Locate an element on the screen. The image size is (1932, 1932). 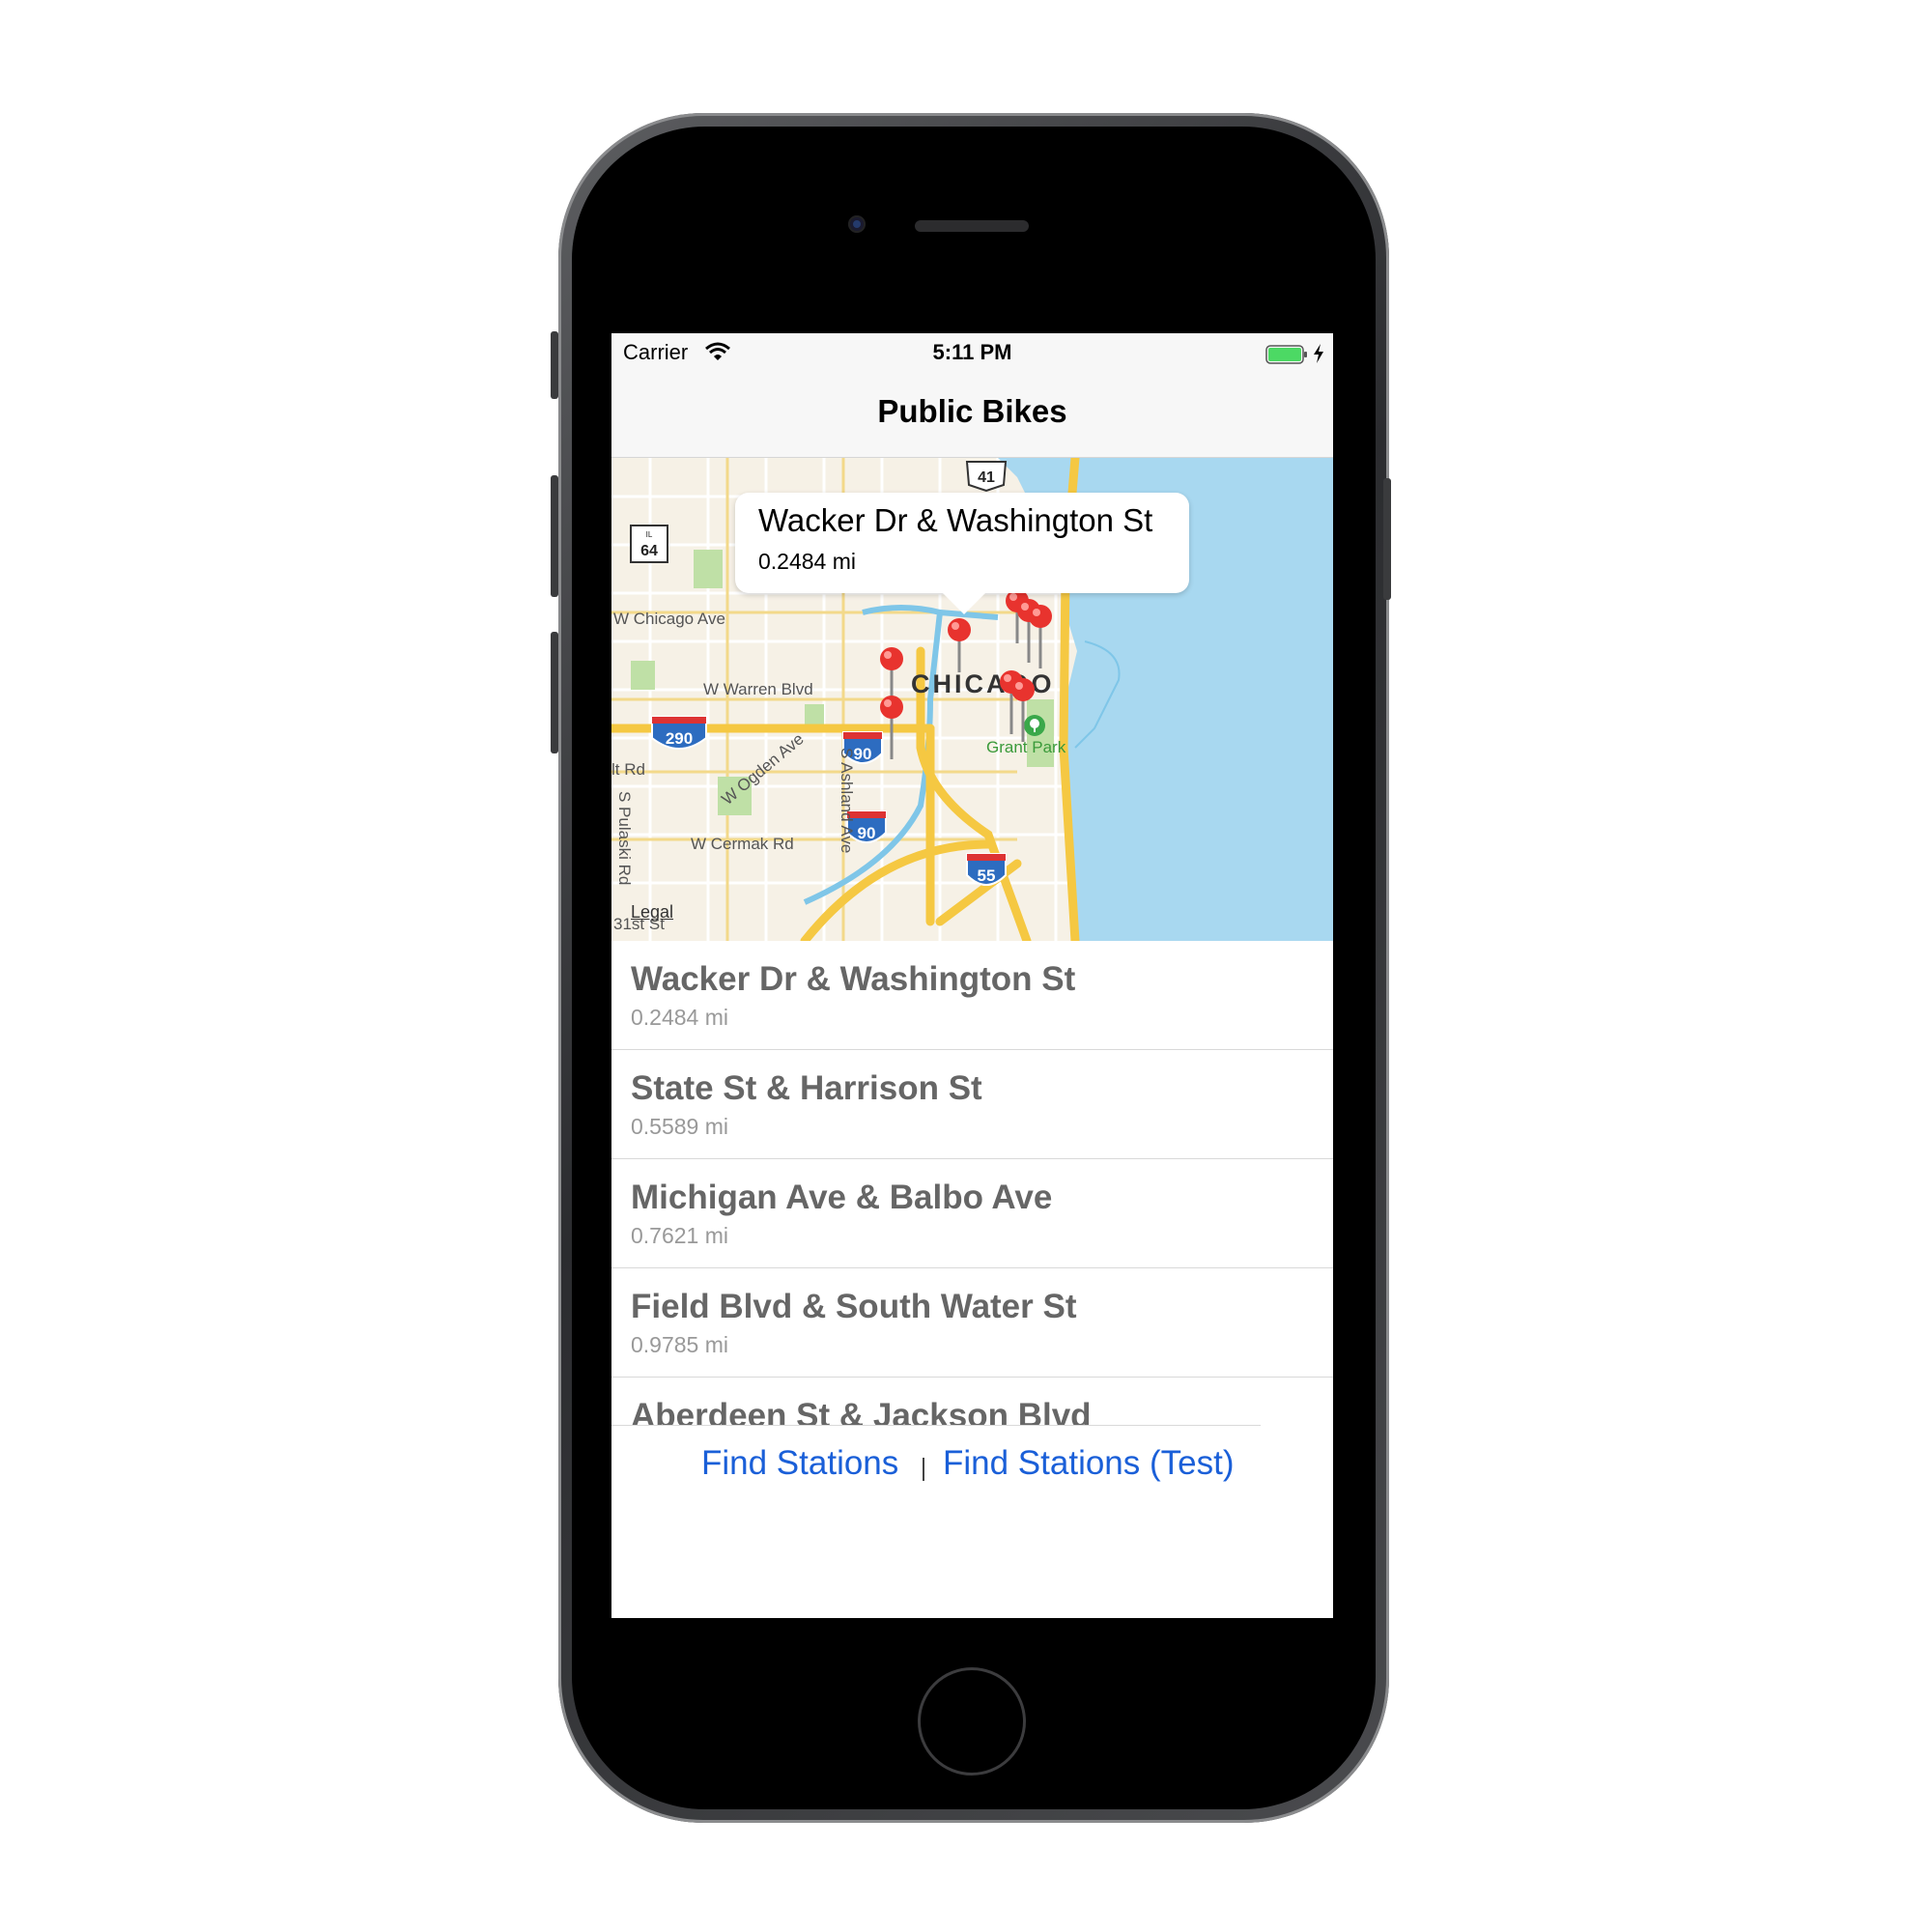
find-stations-test-button: Find Stations (Test) is located at coordinates (1089, 1463).